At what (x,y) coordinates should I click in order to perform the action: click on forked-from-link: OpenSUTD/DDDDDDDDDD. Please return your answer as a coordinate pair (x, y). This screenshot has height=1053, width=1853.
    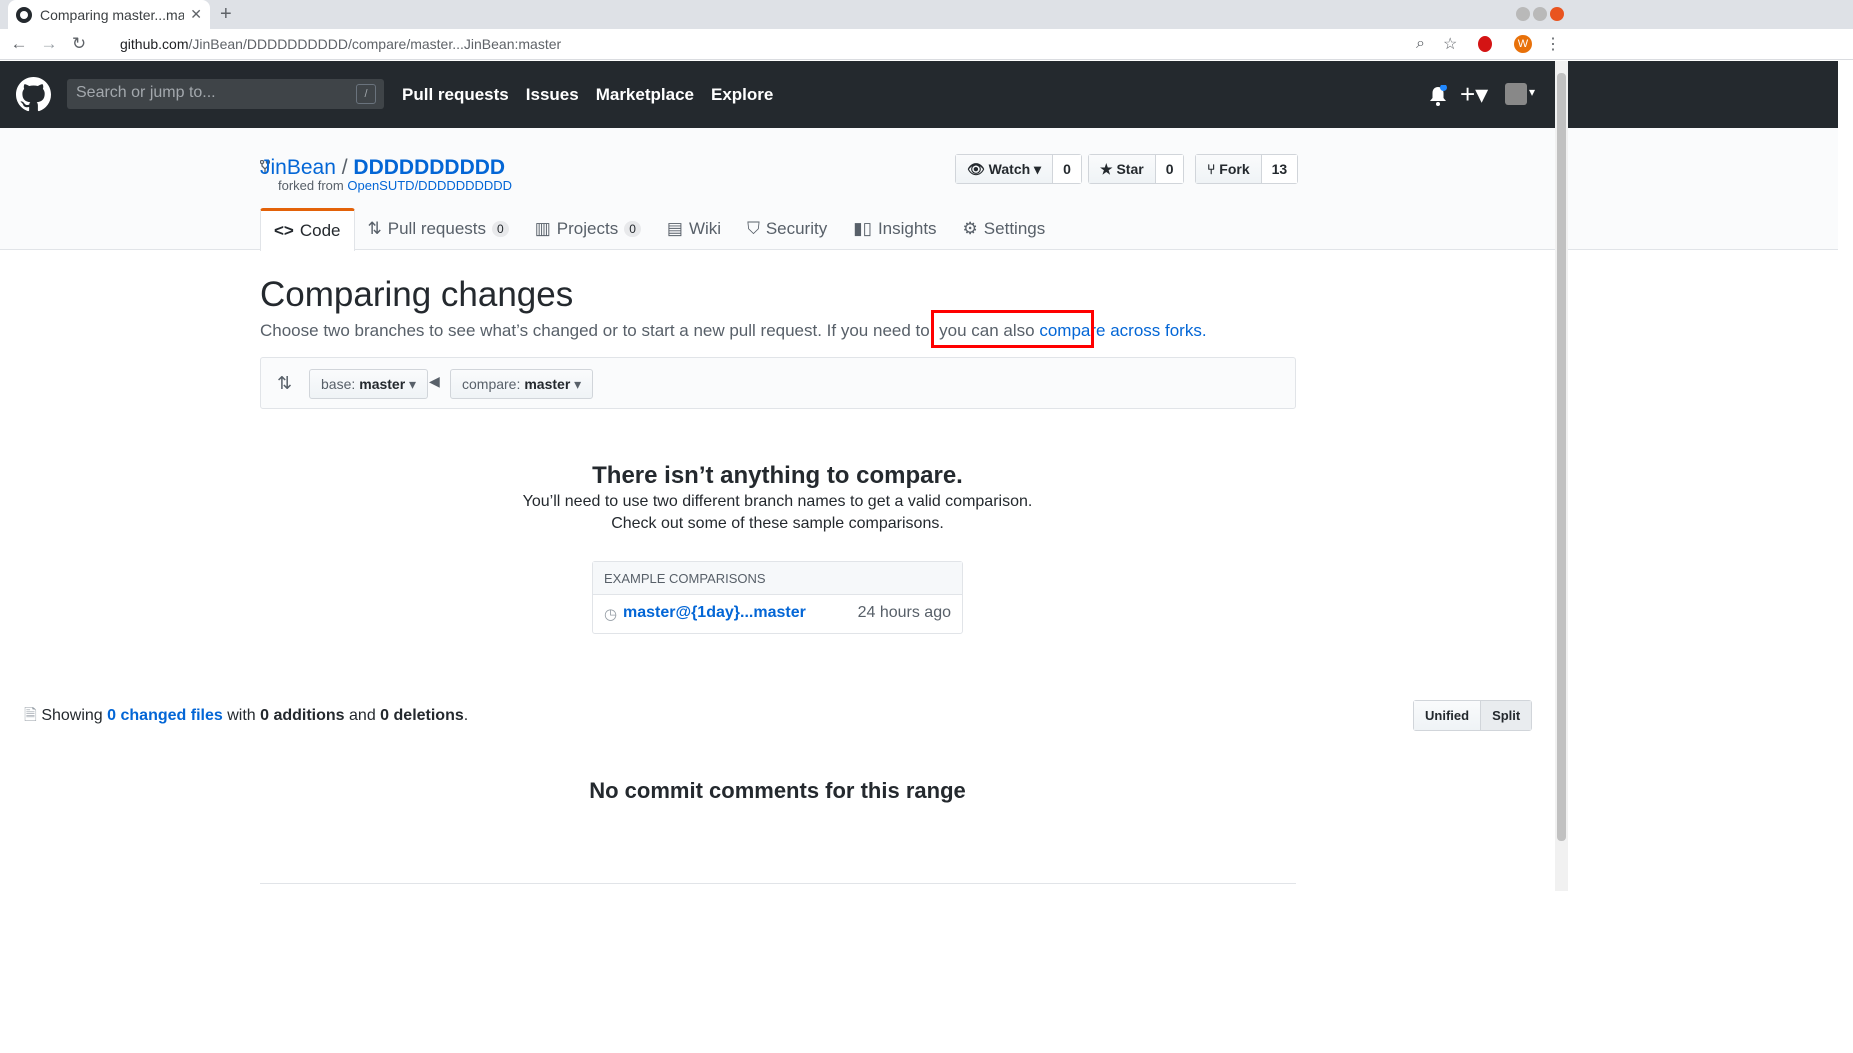
    Looking at the image, I should click on (429, 185).